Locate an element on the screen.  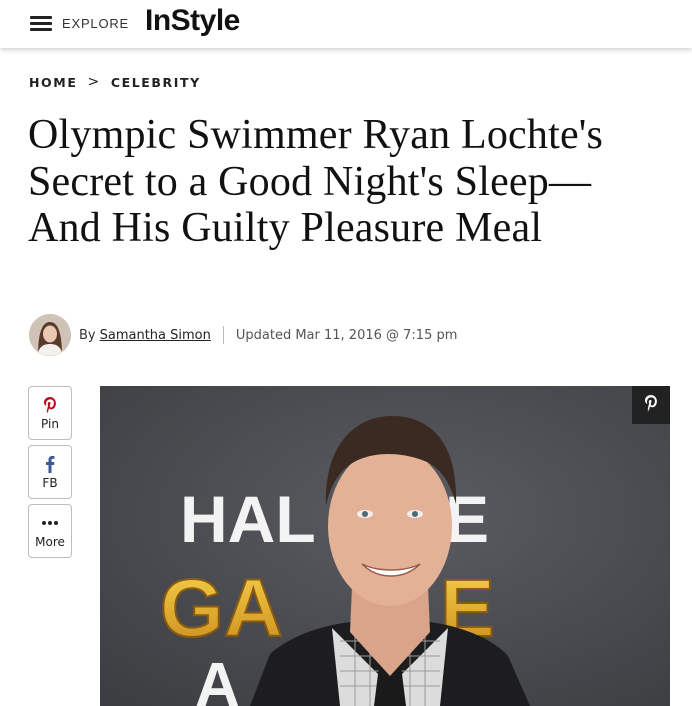
backdrop-text-line1: HAL is located at coordinates (248, 519).